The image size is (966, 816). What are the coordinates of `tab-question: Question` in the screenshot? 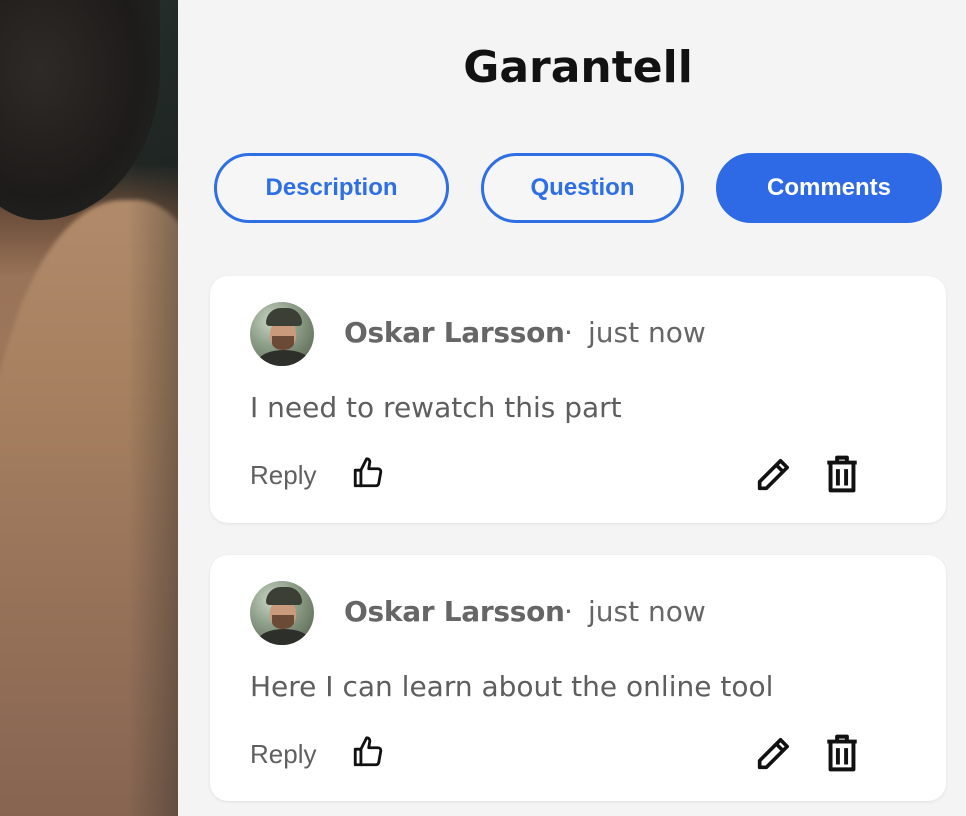 It's located at (582, 188).